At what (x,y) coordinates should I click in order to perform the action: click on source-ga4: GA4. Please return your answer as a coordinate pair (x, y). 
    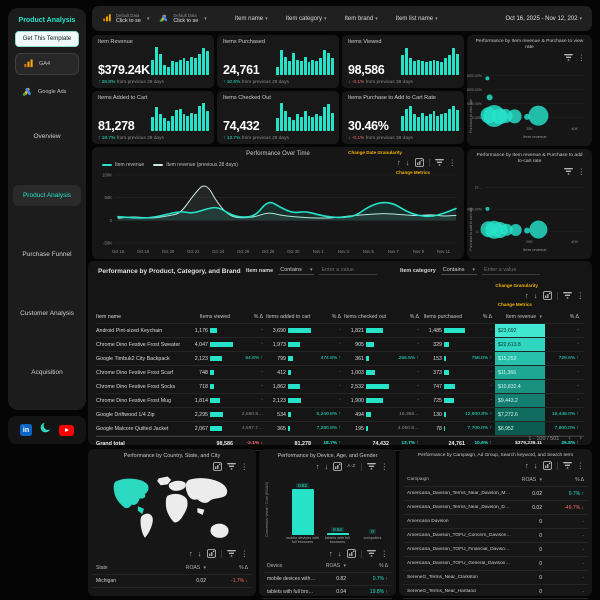
    Looking at the image, I should click on (47, 64).